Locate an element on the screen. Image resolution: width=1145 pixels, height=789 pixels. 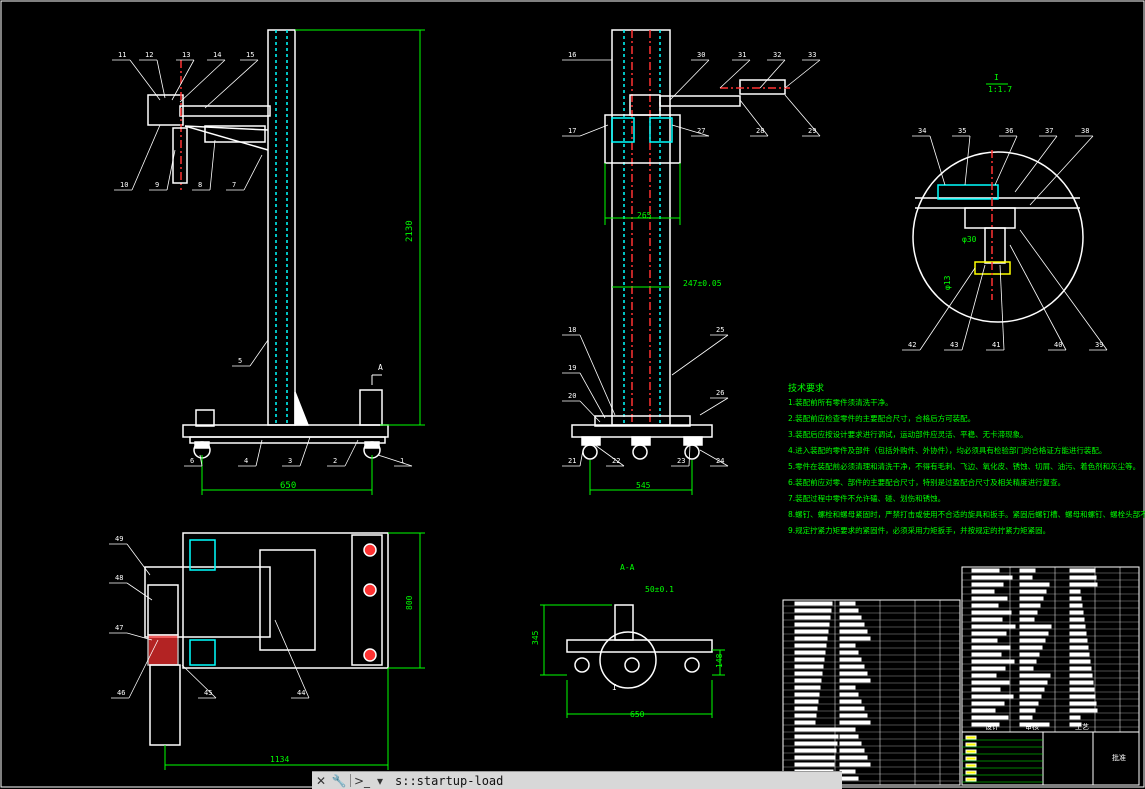
balloon-15: 15 is located at coordinates (231, 80).